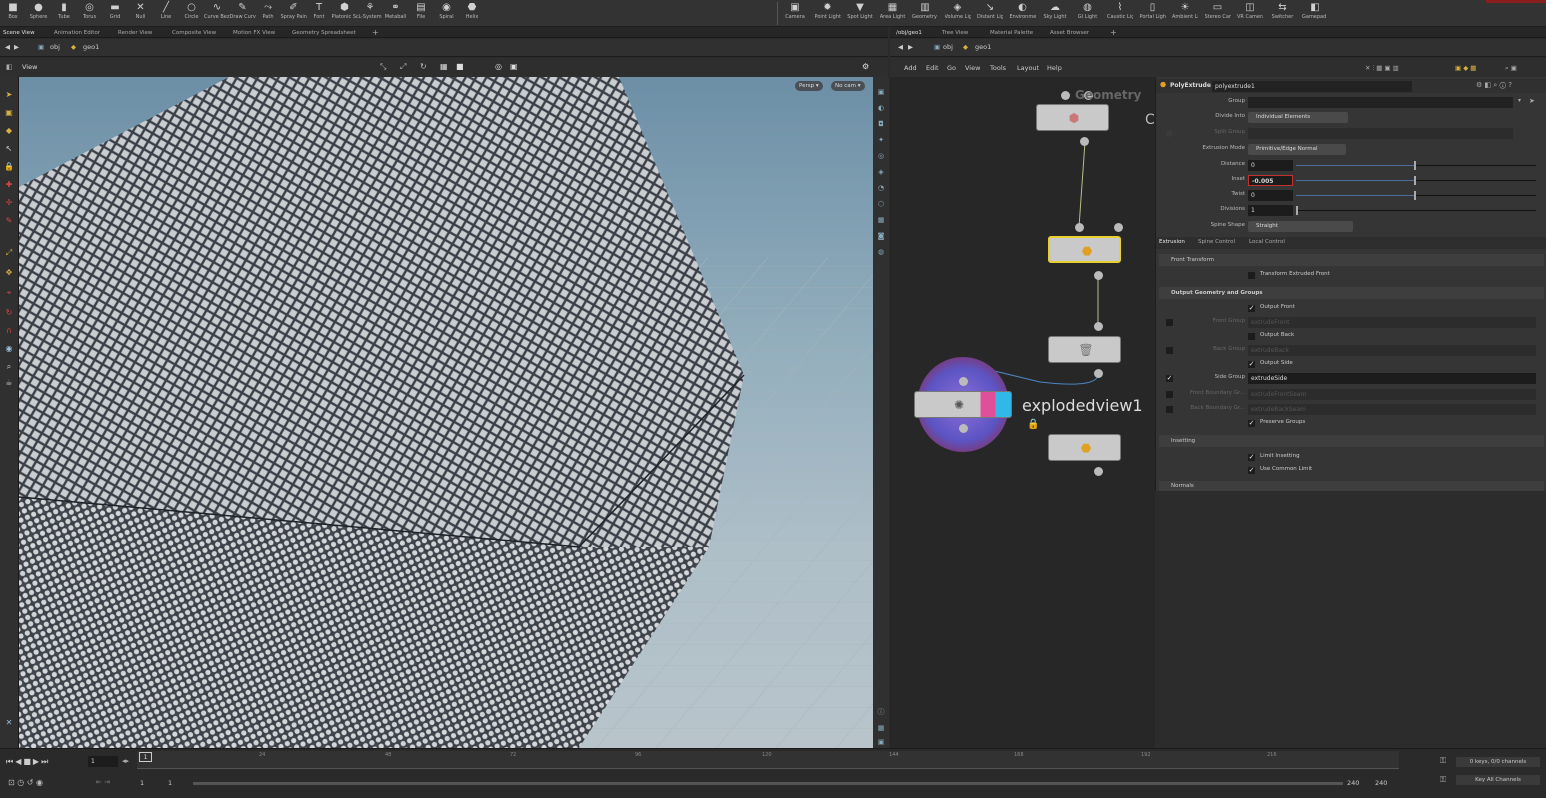 The width and height of the screenshot is (1546, 798). What do you see at coordinates (1028, 68) in the screenshot?
I see `menu-layout: Layout` at bounding box center [1028, 68].